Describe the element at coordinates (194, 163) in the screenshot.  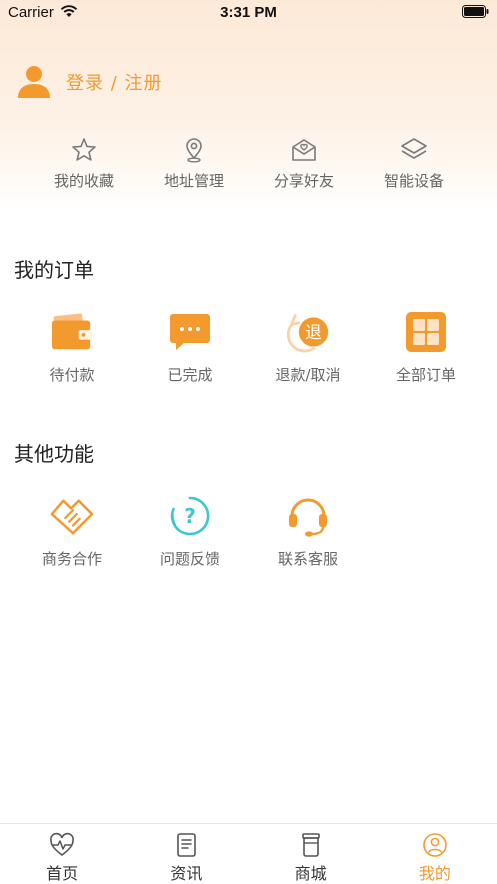
I see `quick-link-address: 地址管理` at that location.